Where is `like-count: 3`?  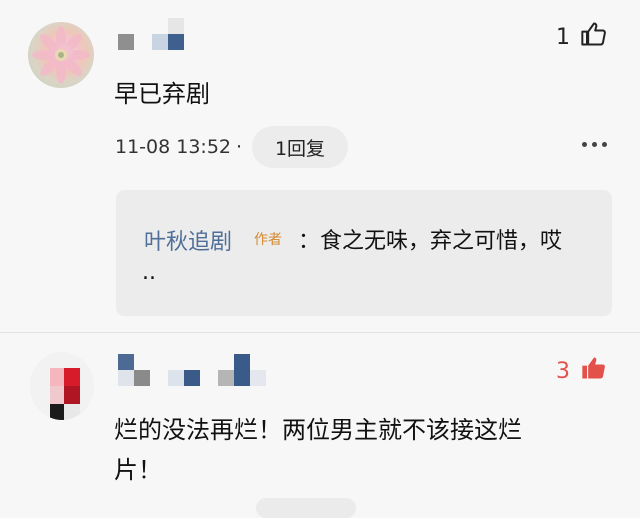 like-count: 3 is located at coordinates (563, 371).